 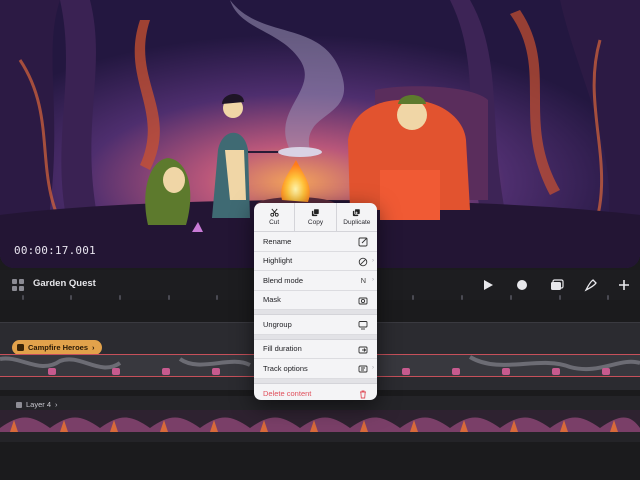 What do you see at coordinates (315, 222) in the screenshot?
I see `copy-label: Copy` at bounding box center [315, 222].